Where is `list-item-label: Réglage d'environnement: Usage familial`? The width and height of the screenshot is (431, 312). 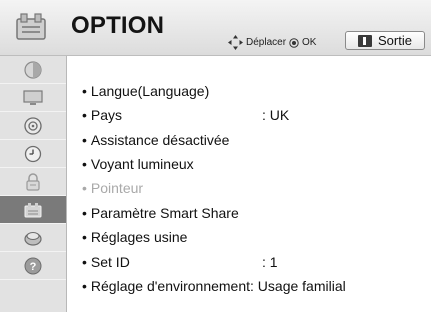
list-item-label: Réglage d'environnement: Usage familial is located at coordinates (218, 286).